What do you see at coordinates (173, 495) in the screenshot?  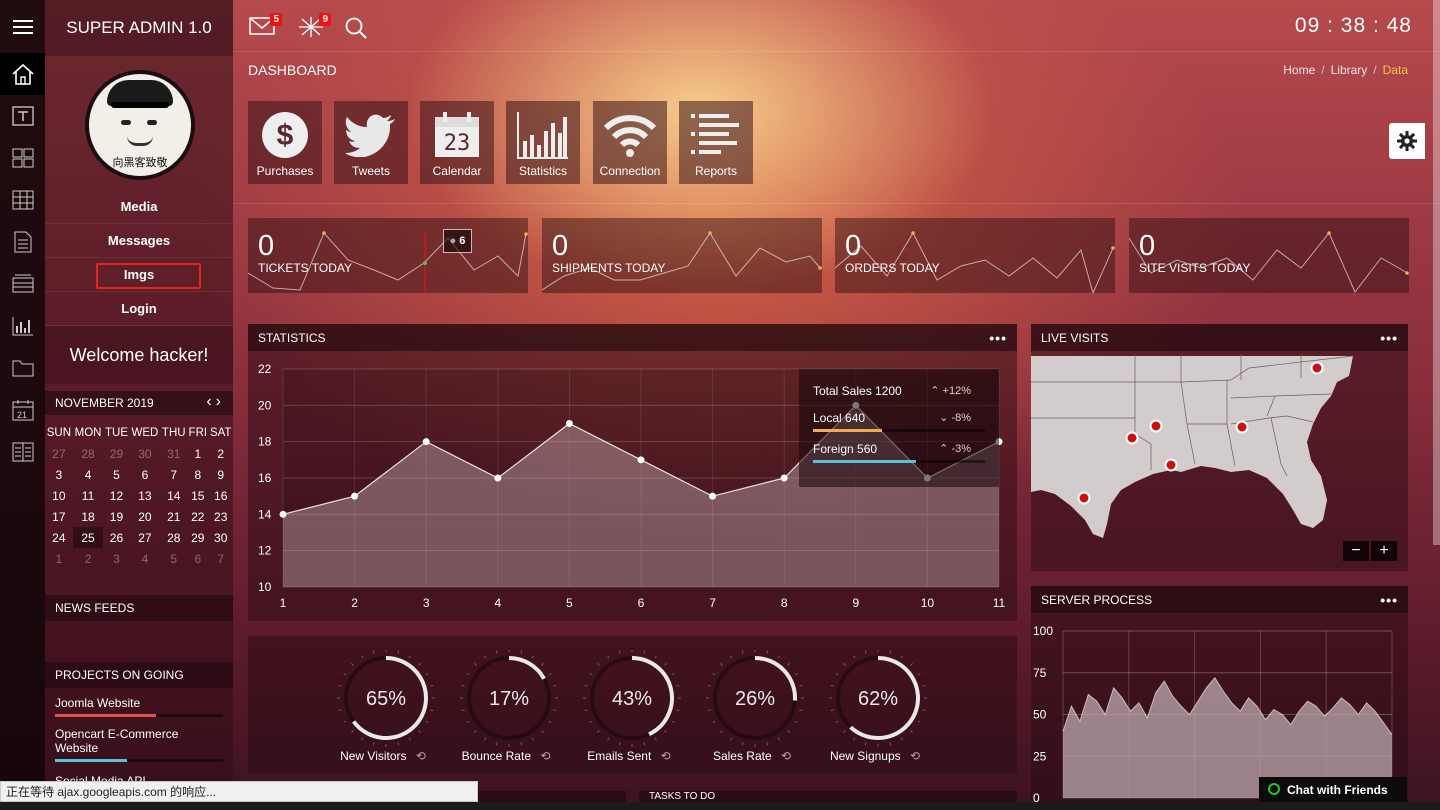 I see `calendar-day: 14` at bounding box center [173, 495].